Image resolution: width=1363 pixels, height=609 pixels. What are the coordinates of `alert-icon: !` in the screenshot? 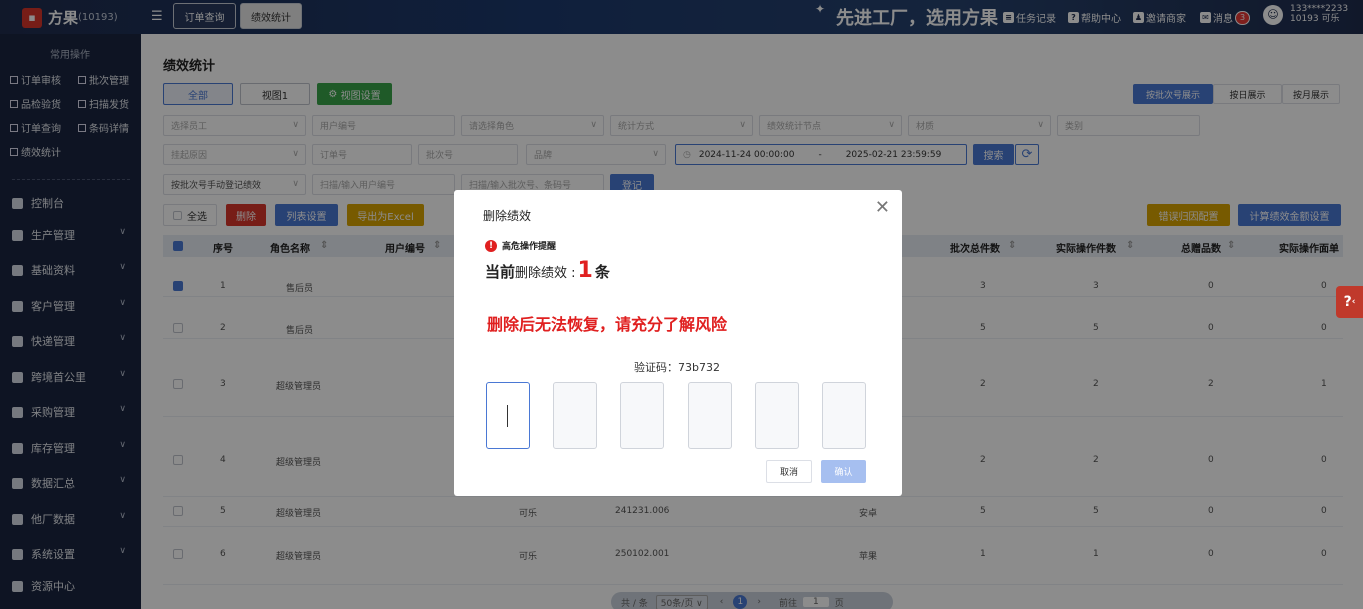 It's located at (491, 245).